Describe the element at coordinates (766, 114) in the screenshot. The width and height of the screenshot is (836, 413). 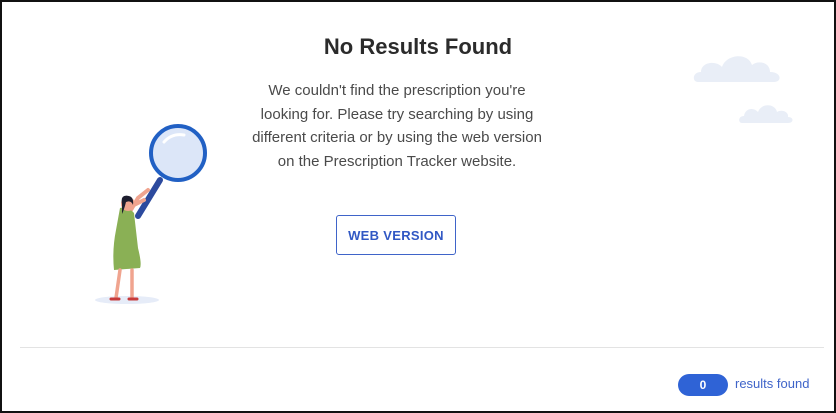
I see `cloud-icon` at that location.